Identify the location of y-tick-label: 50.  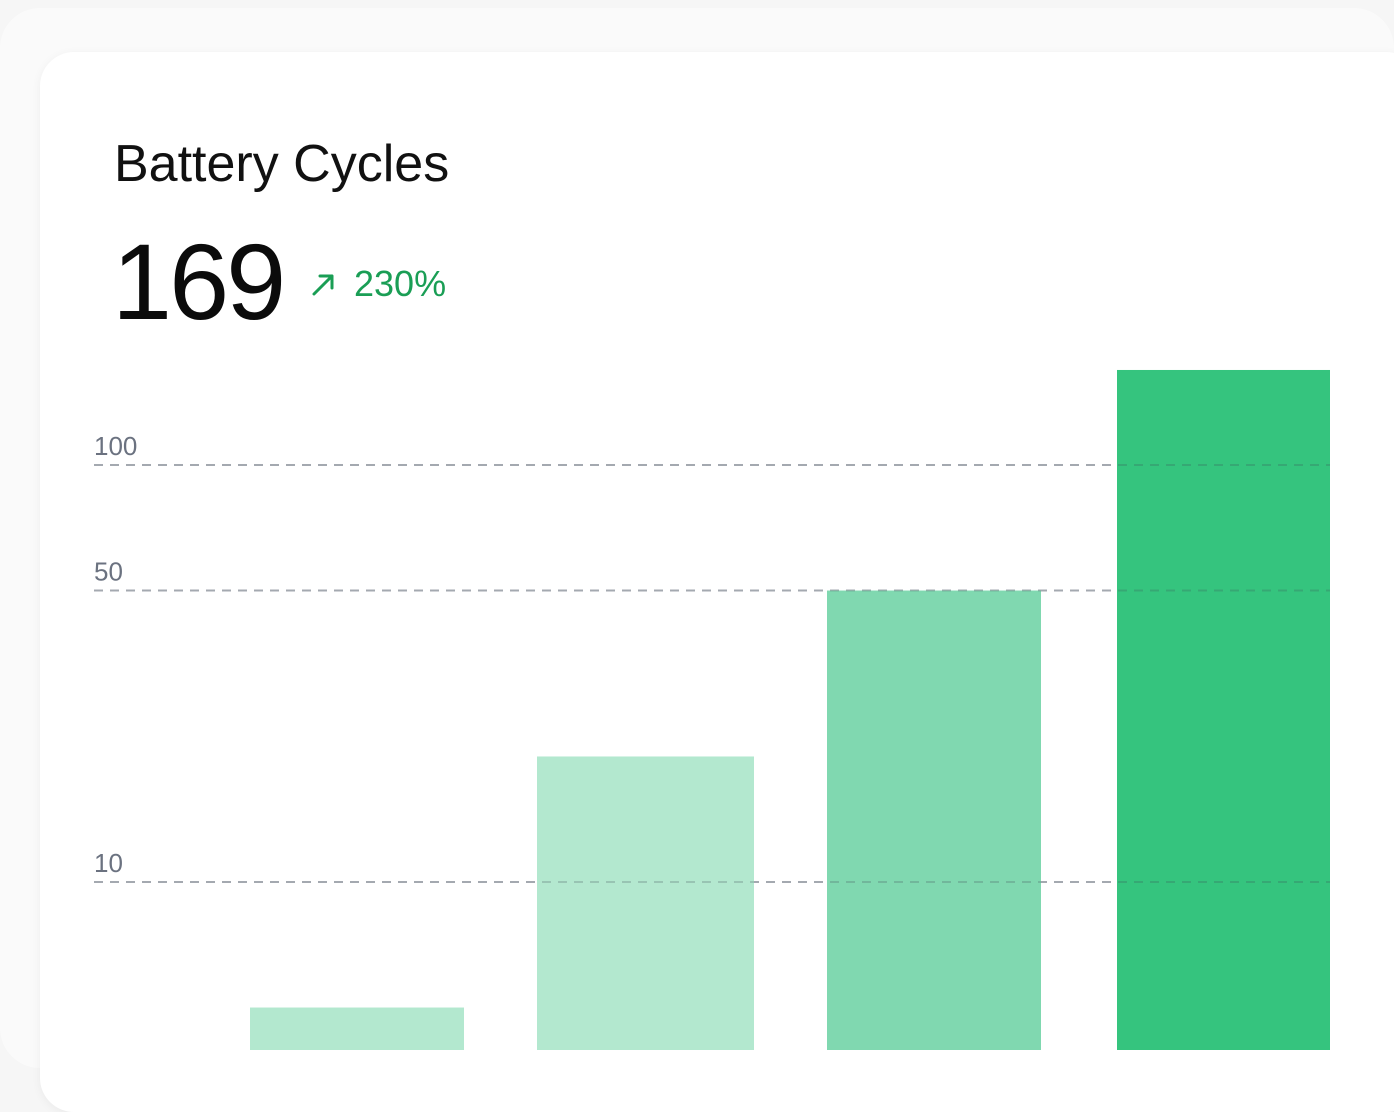
(108, 572).